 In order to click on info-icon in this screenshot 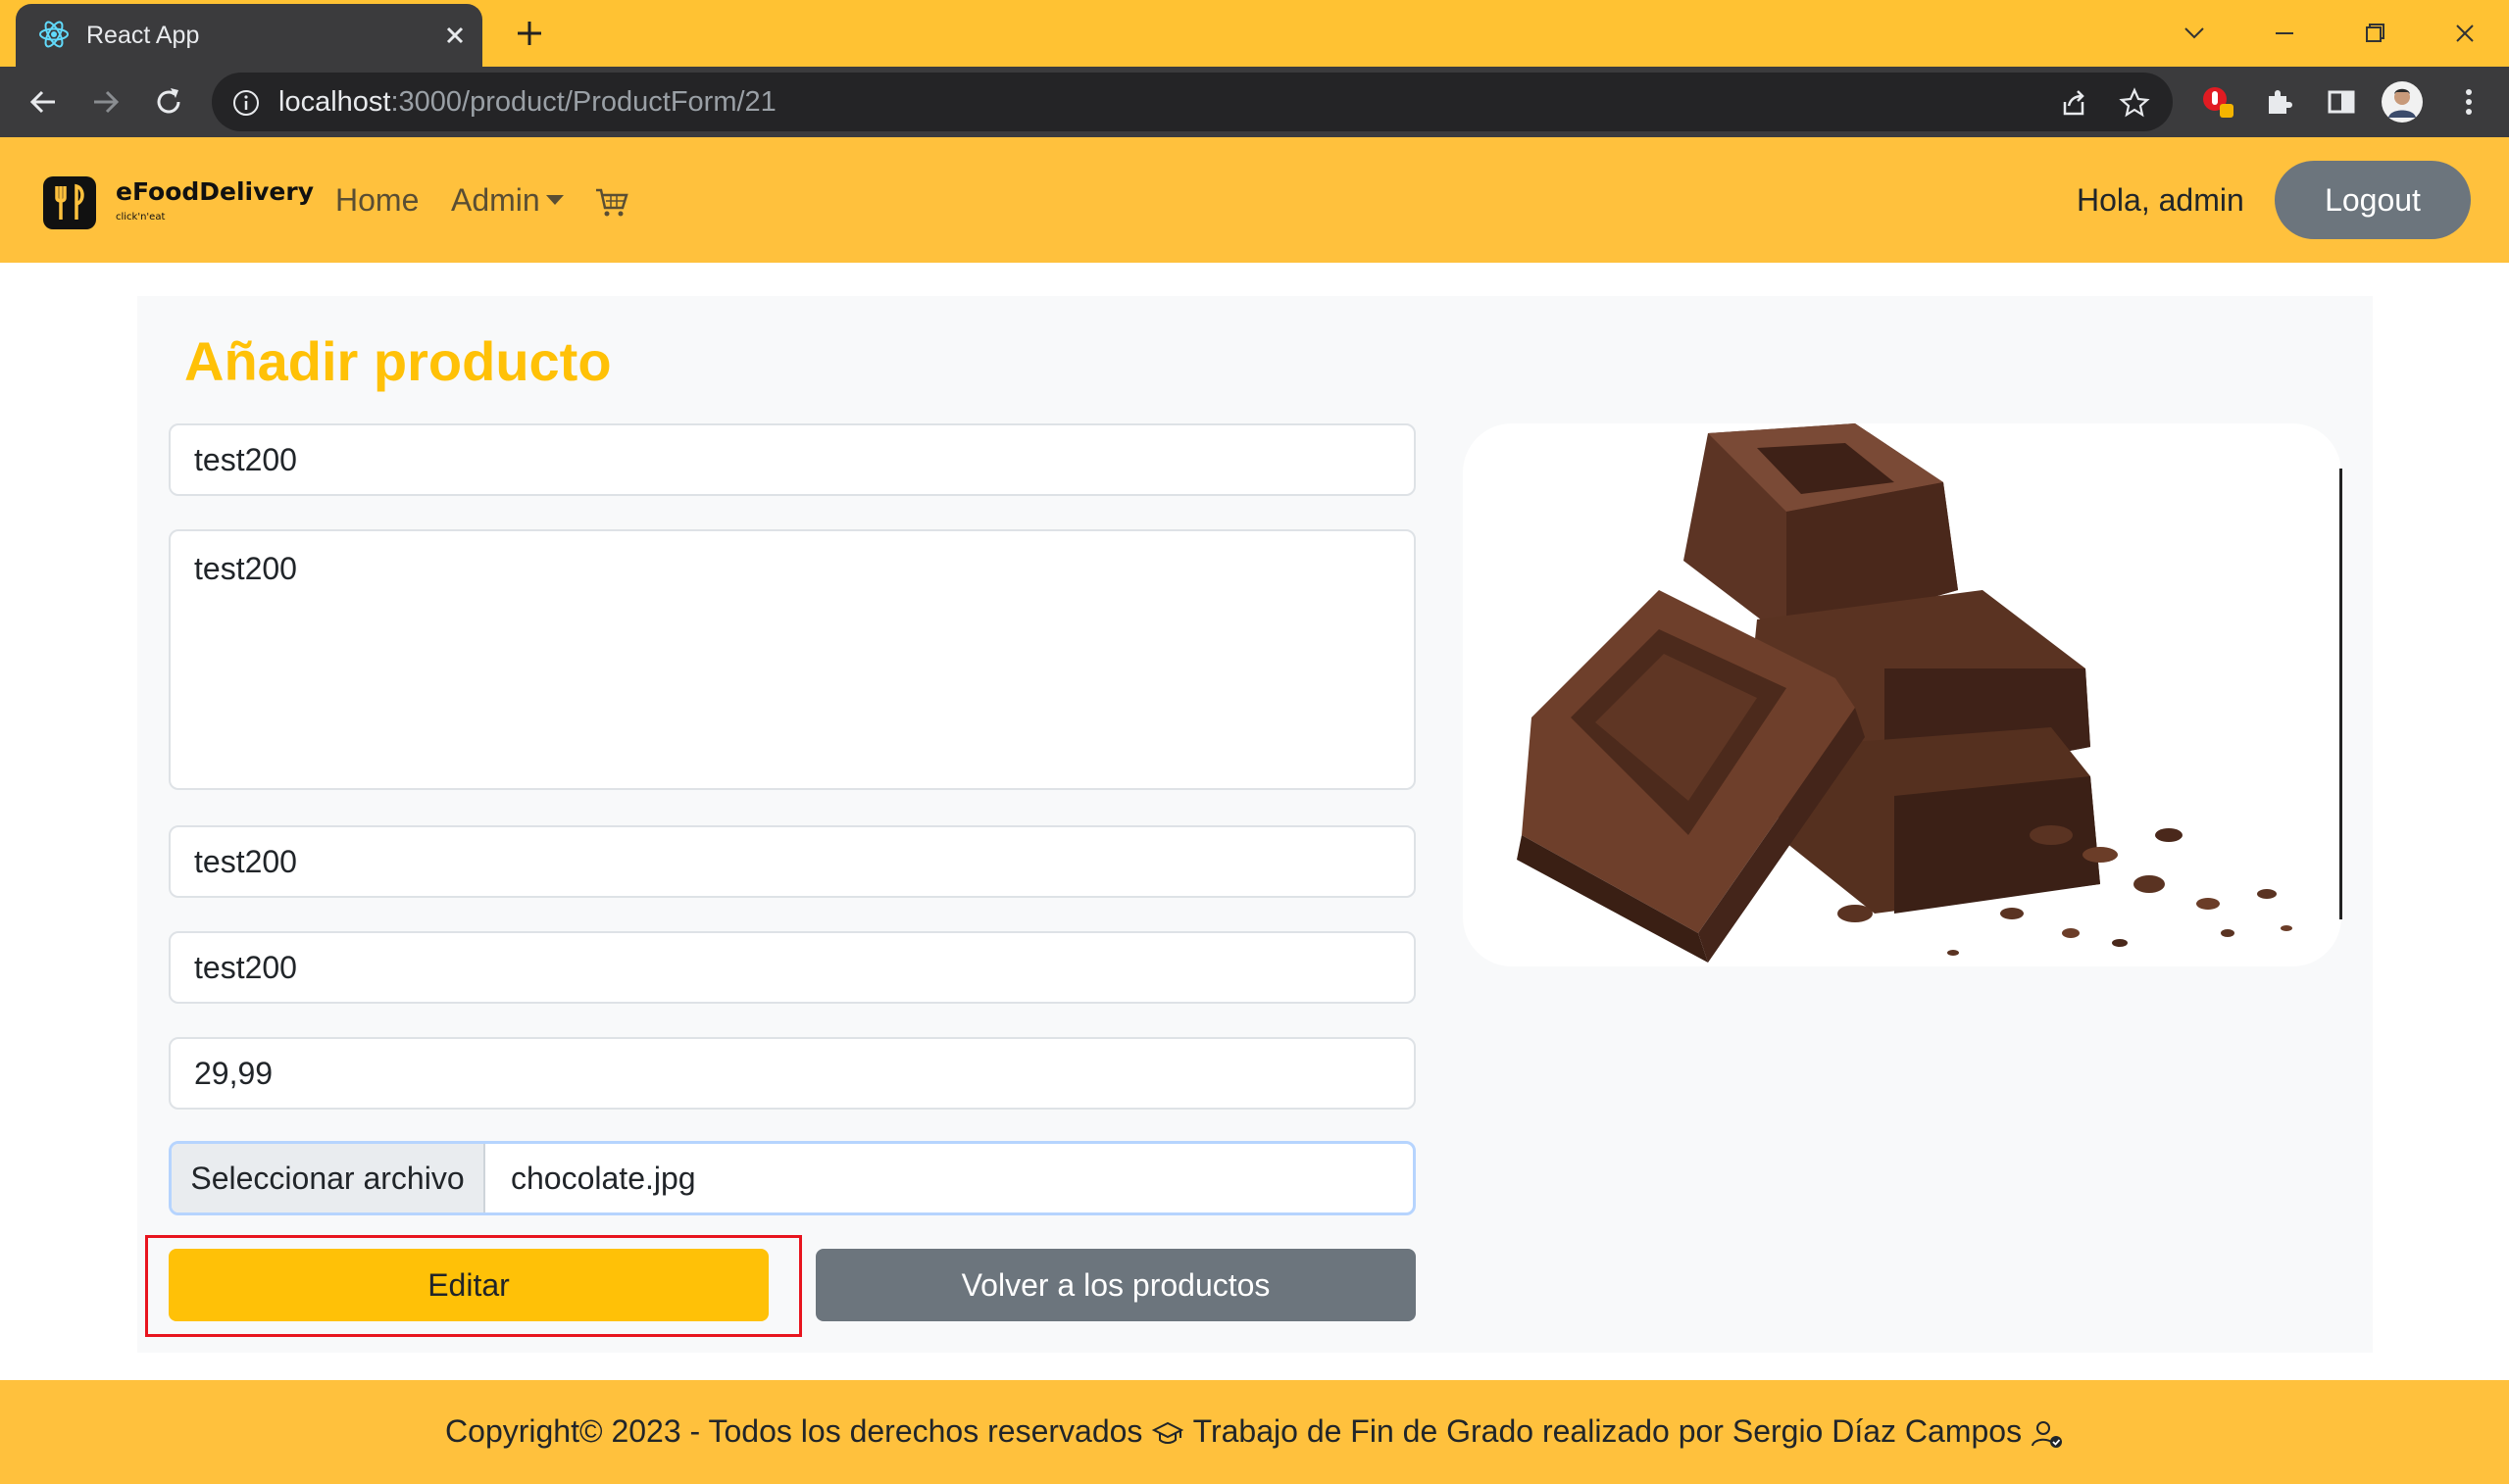, I will do `click(246, 103)`.